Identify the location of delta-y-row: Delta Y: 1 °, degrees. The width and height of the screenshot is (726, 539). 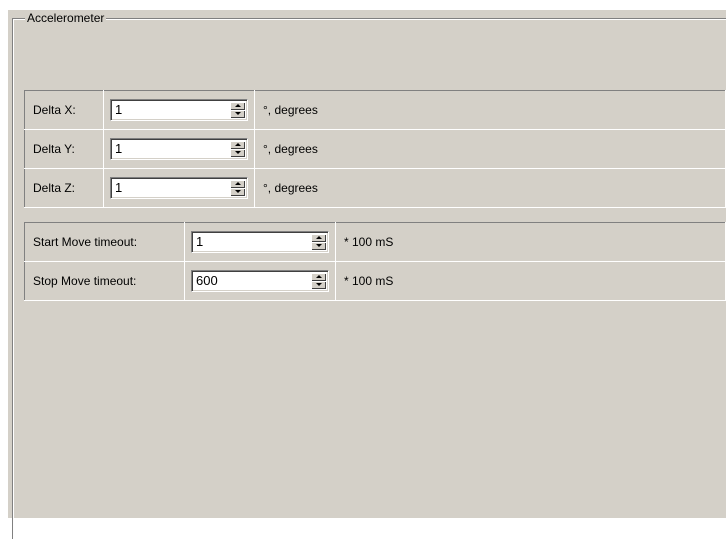
(375, 149).